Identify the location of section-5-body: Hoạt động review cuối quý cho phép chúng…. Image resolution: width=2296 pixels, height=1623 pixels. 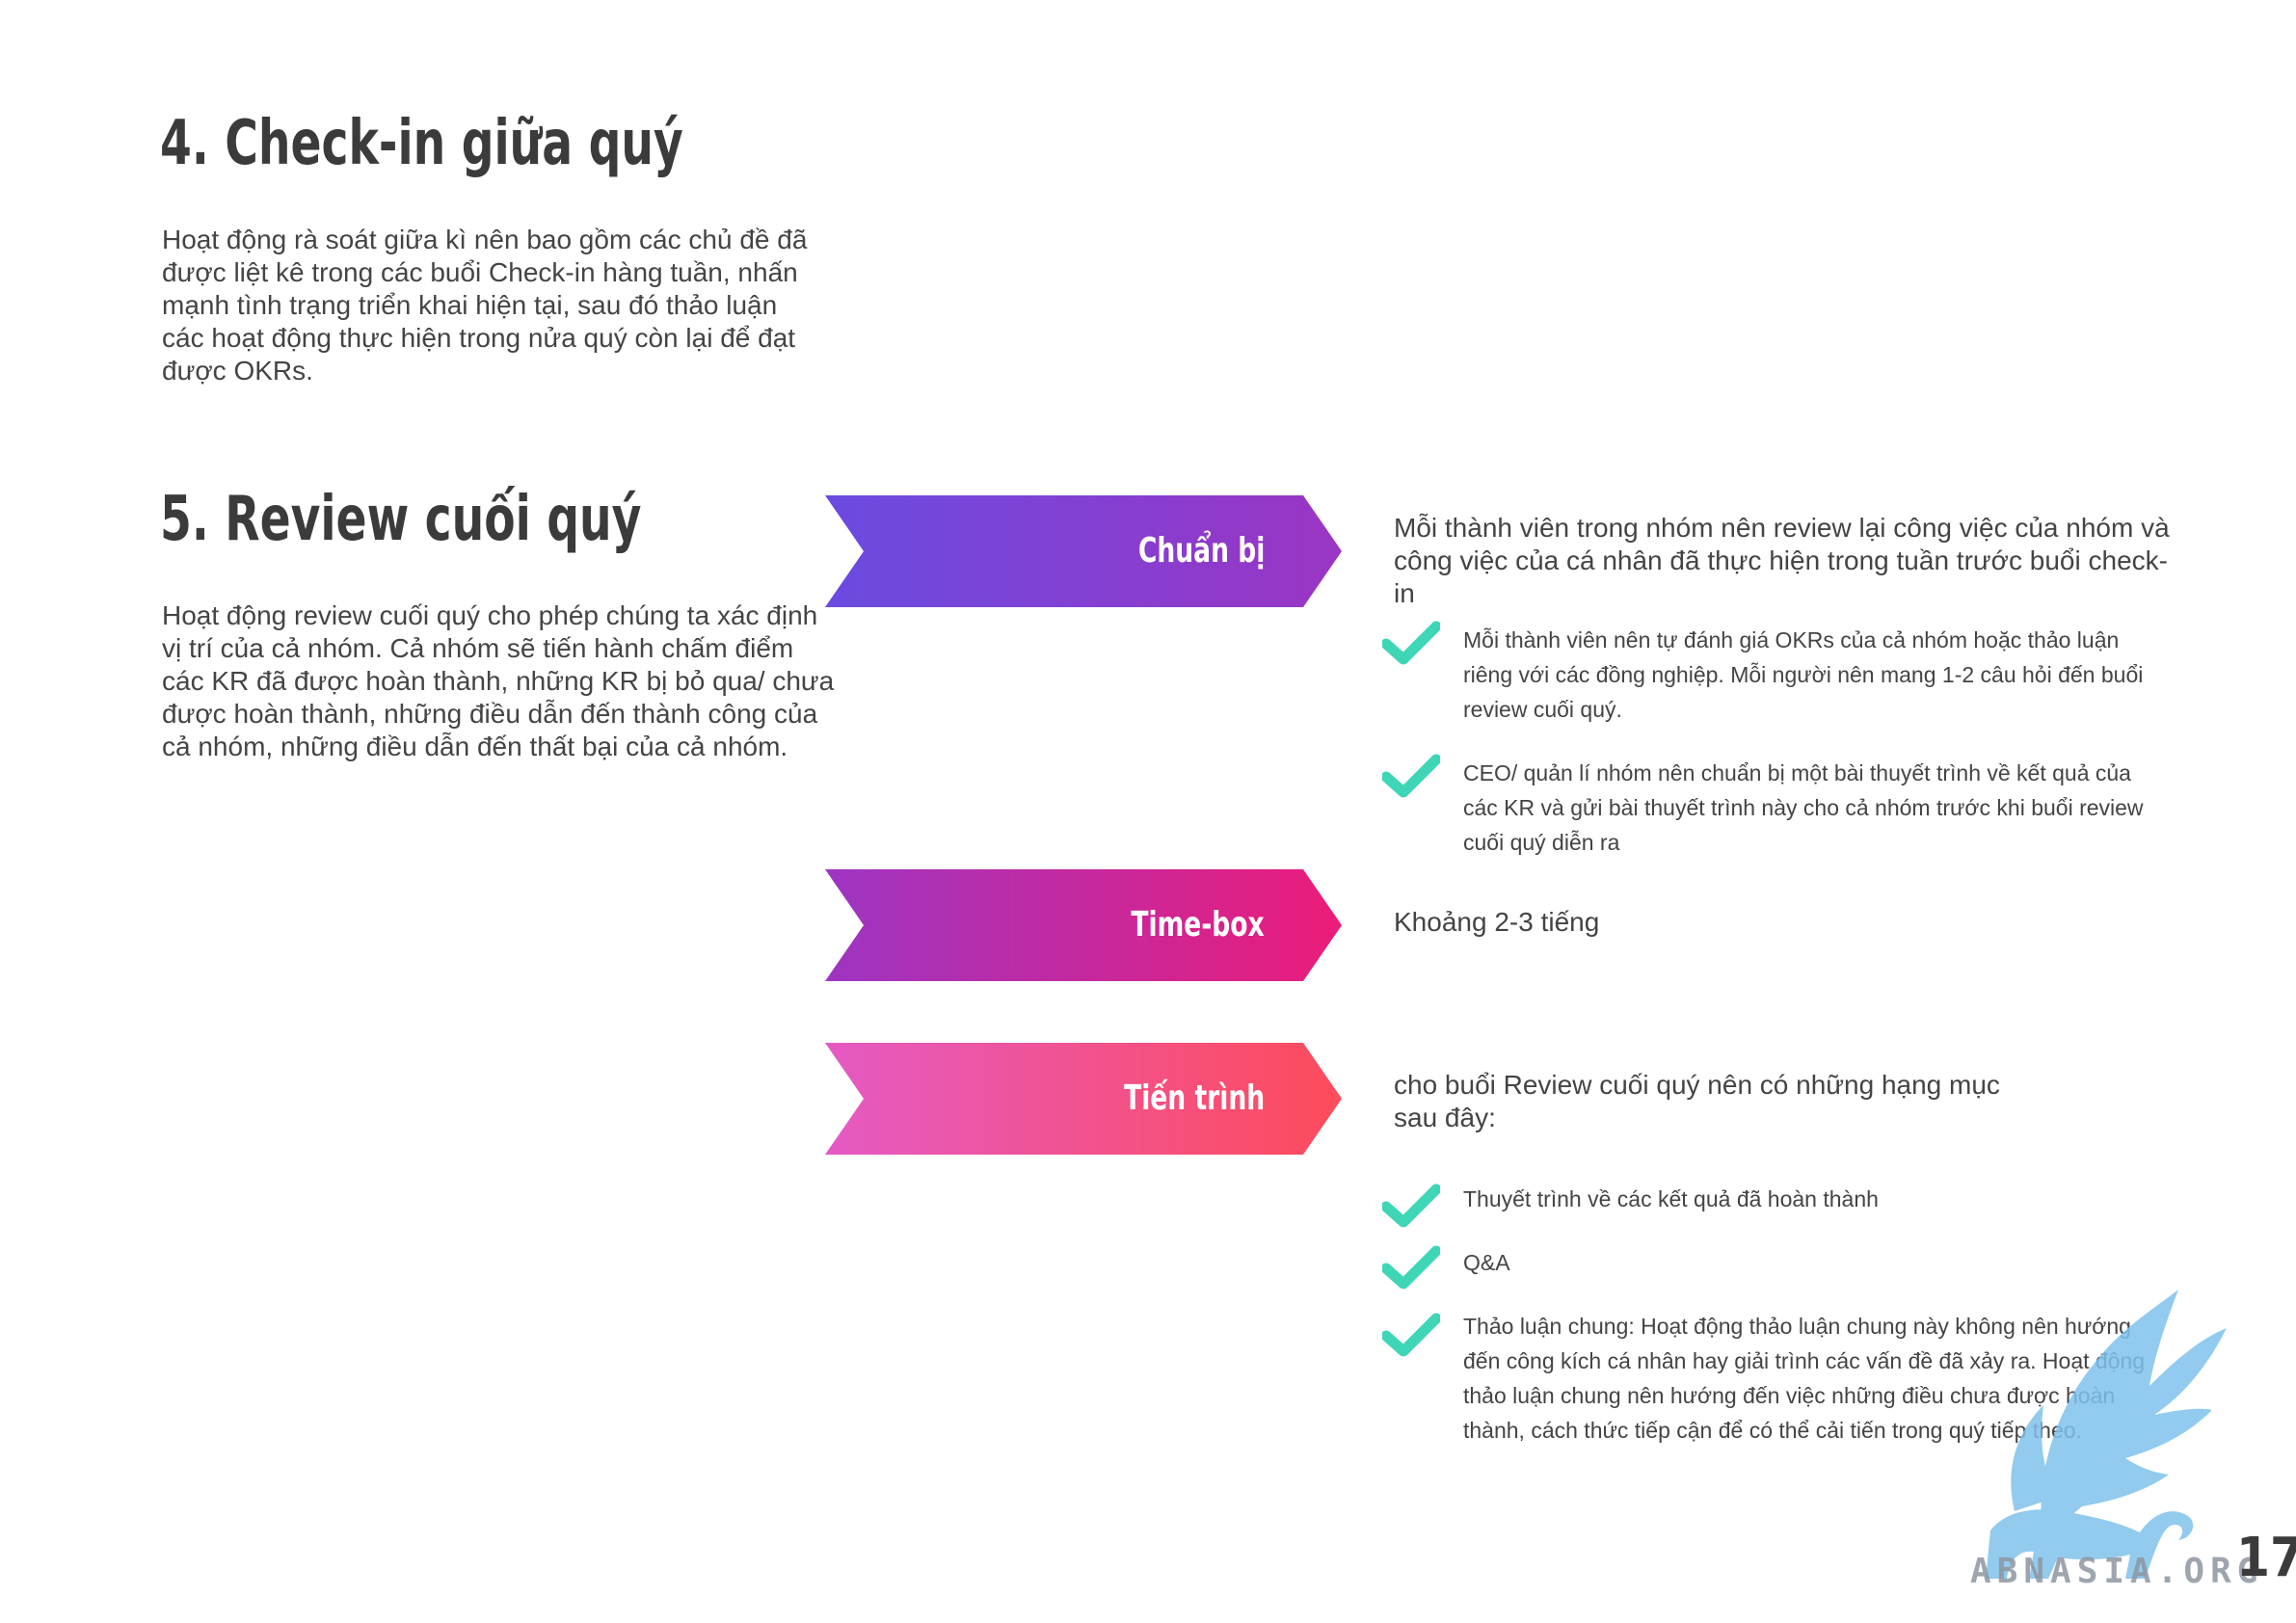
(500, 681).